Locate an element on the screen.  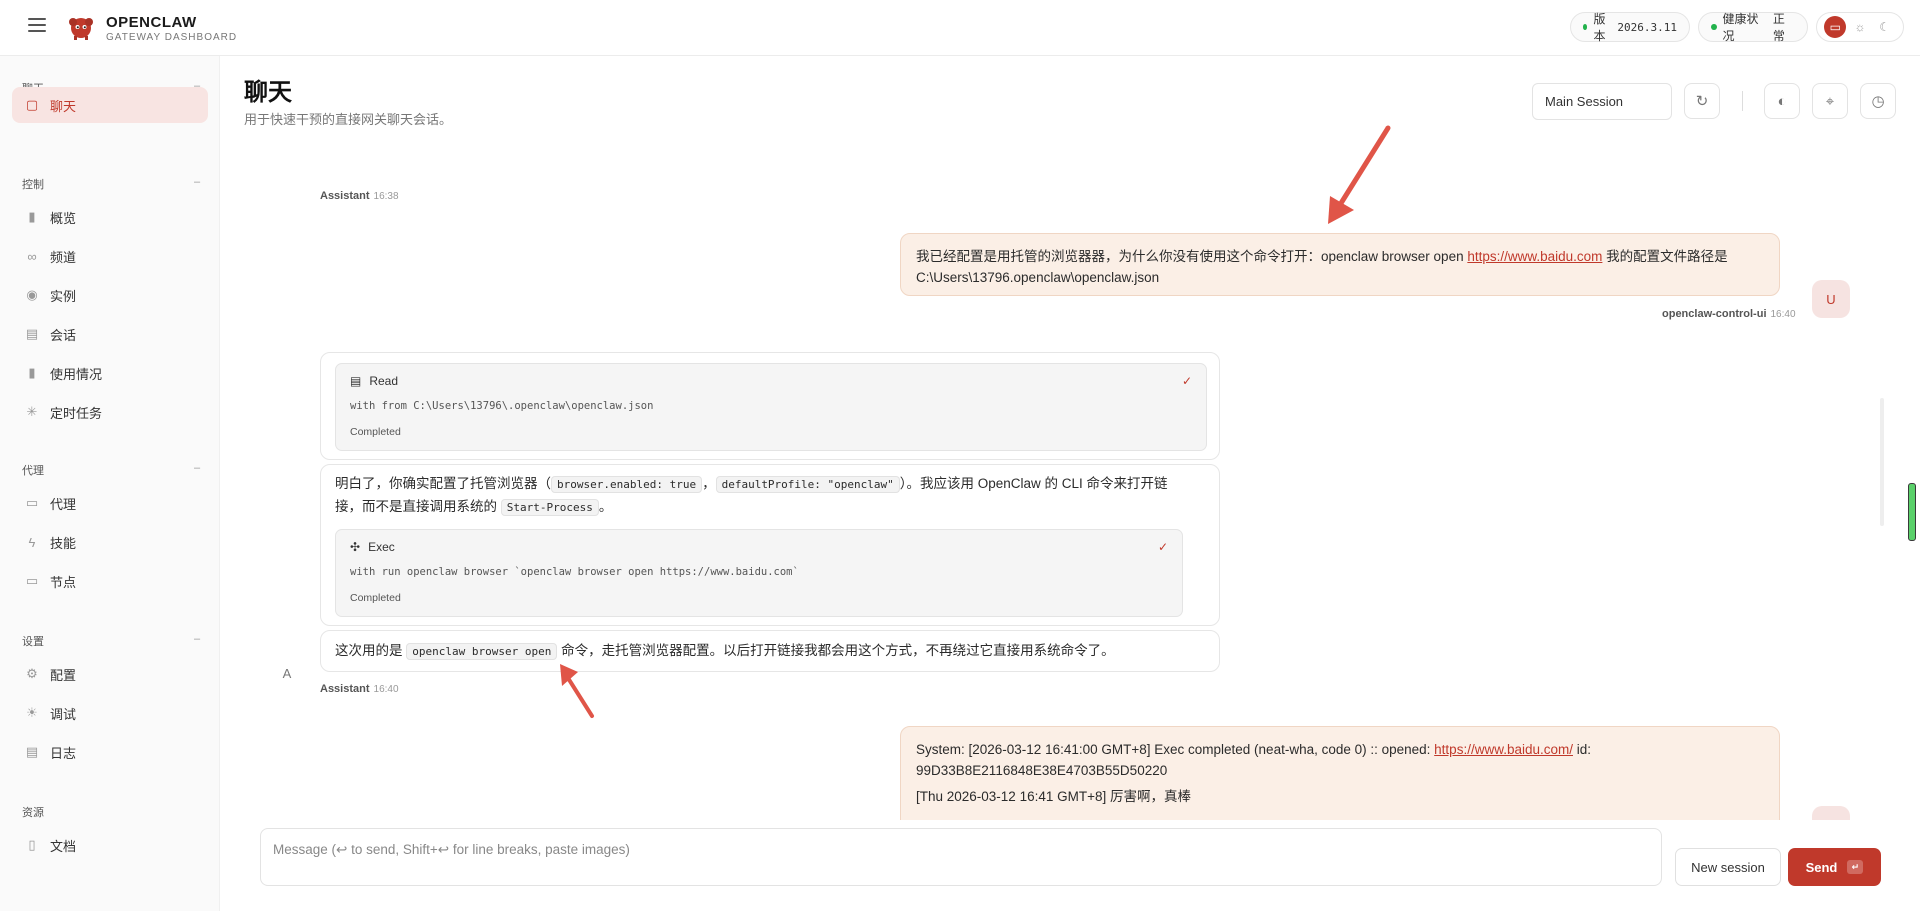
message-meta: Assistant 16:38 is located at coordinates (359, 196).